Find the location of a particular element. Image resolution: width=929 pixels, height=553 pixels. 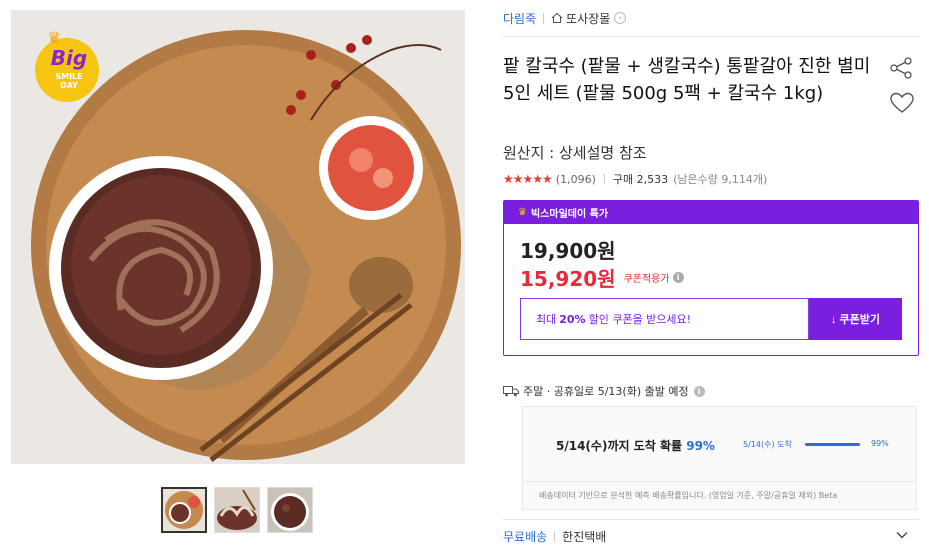

shipping-schedule: 주말 · 공휴일로 5/13(화) 출발 예정 i is located at coordinates (604, 391).